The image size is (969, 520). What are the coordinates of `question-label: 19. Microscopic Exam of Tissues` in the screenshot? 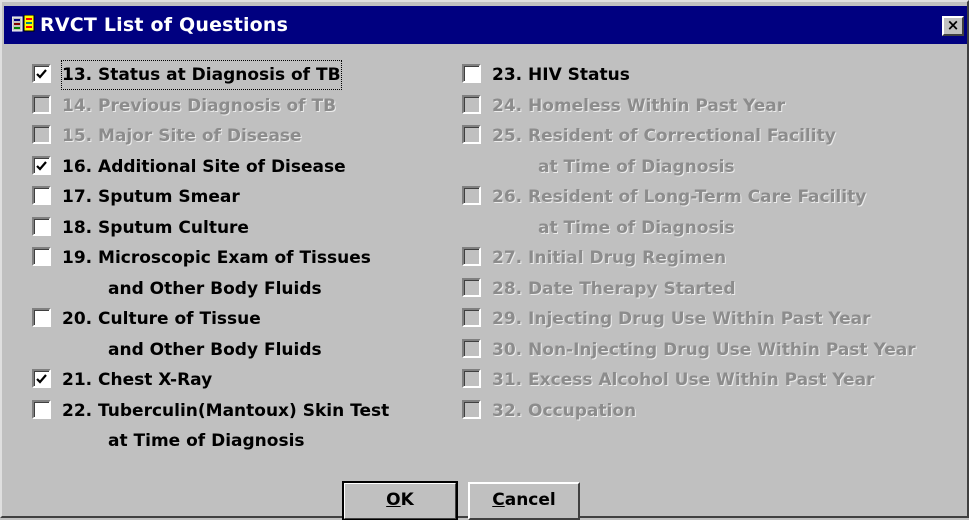 It's located at (216, 258).